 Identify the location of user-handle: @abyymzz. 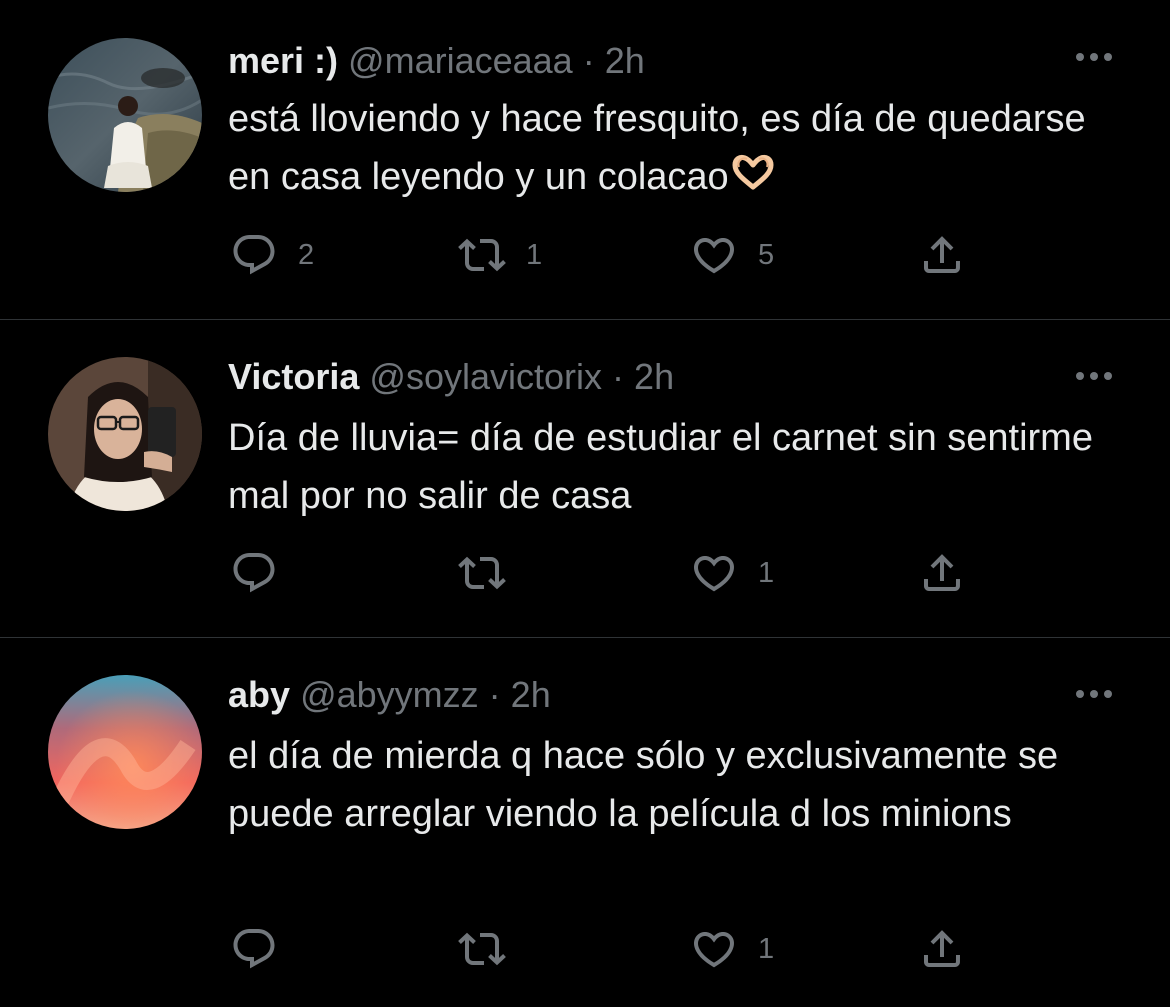
(389, 694).